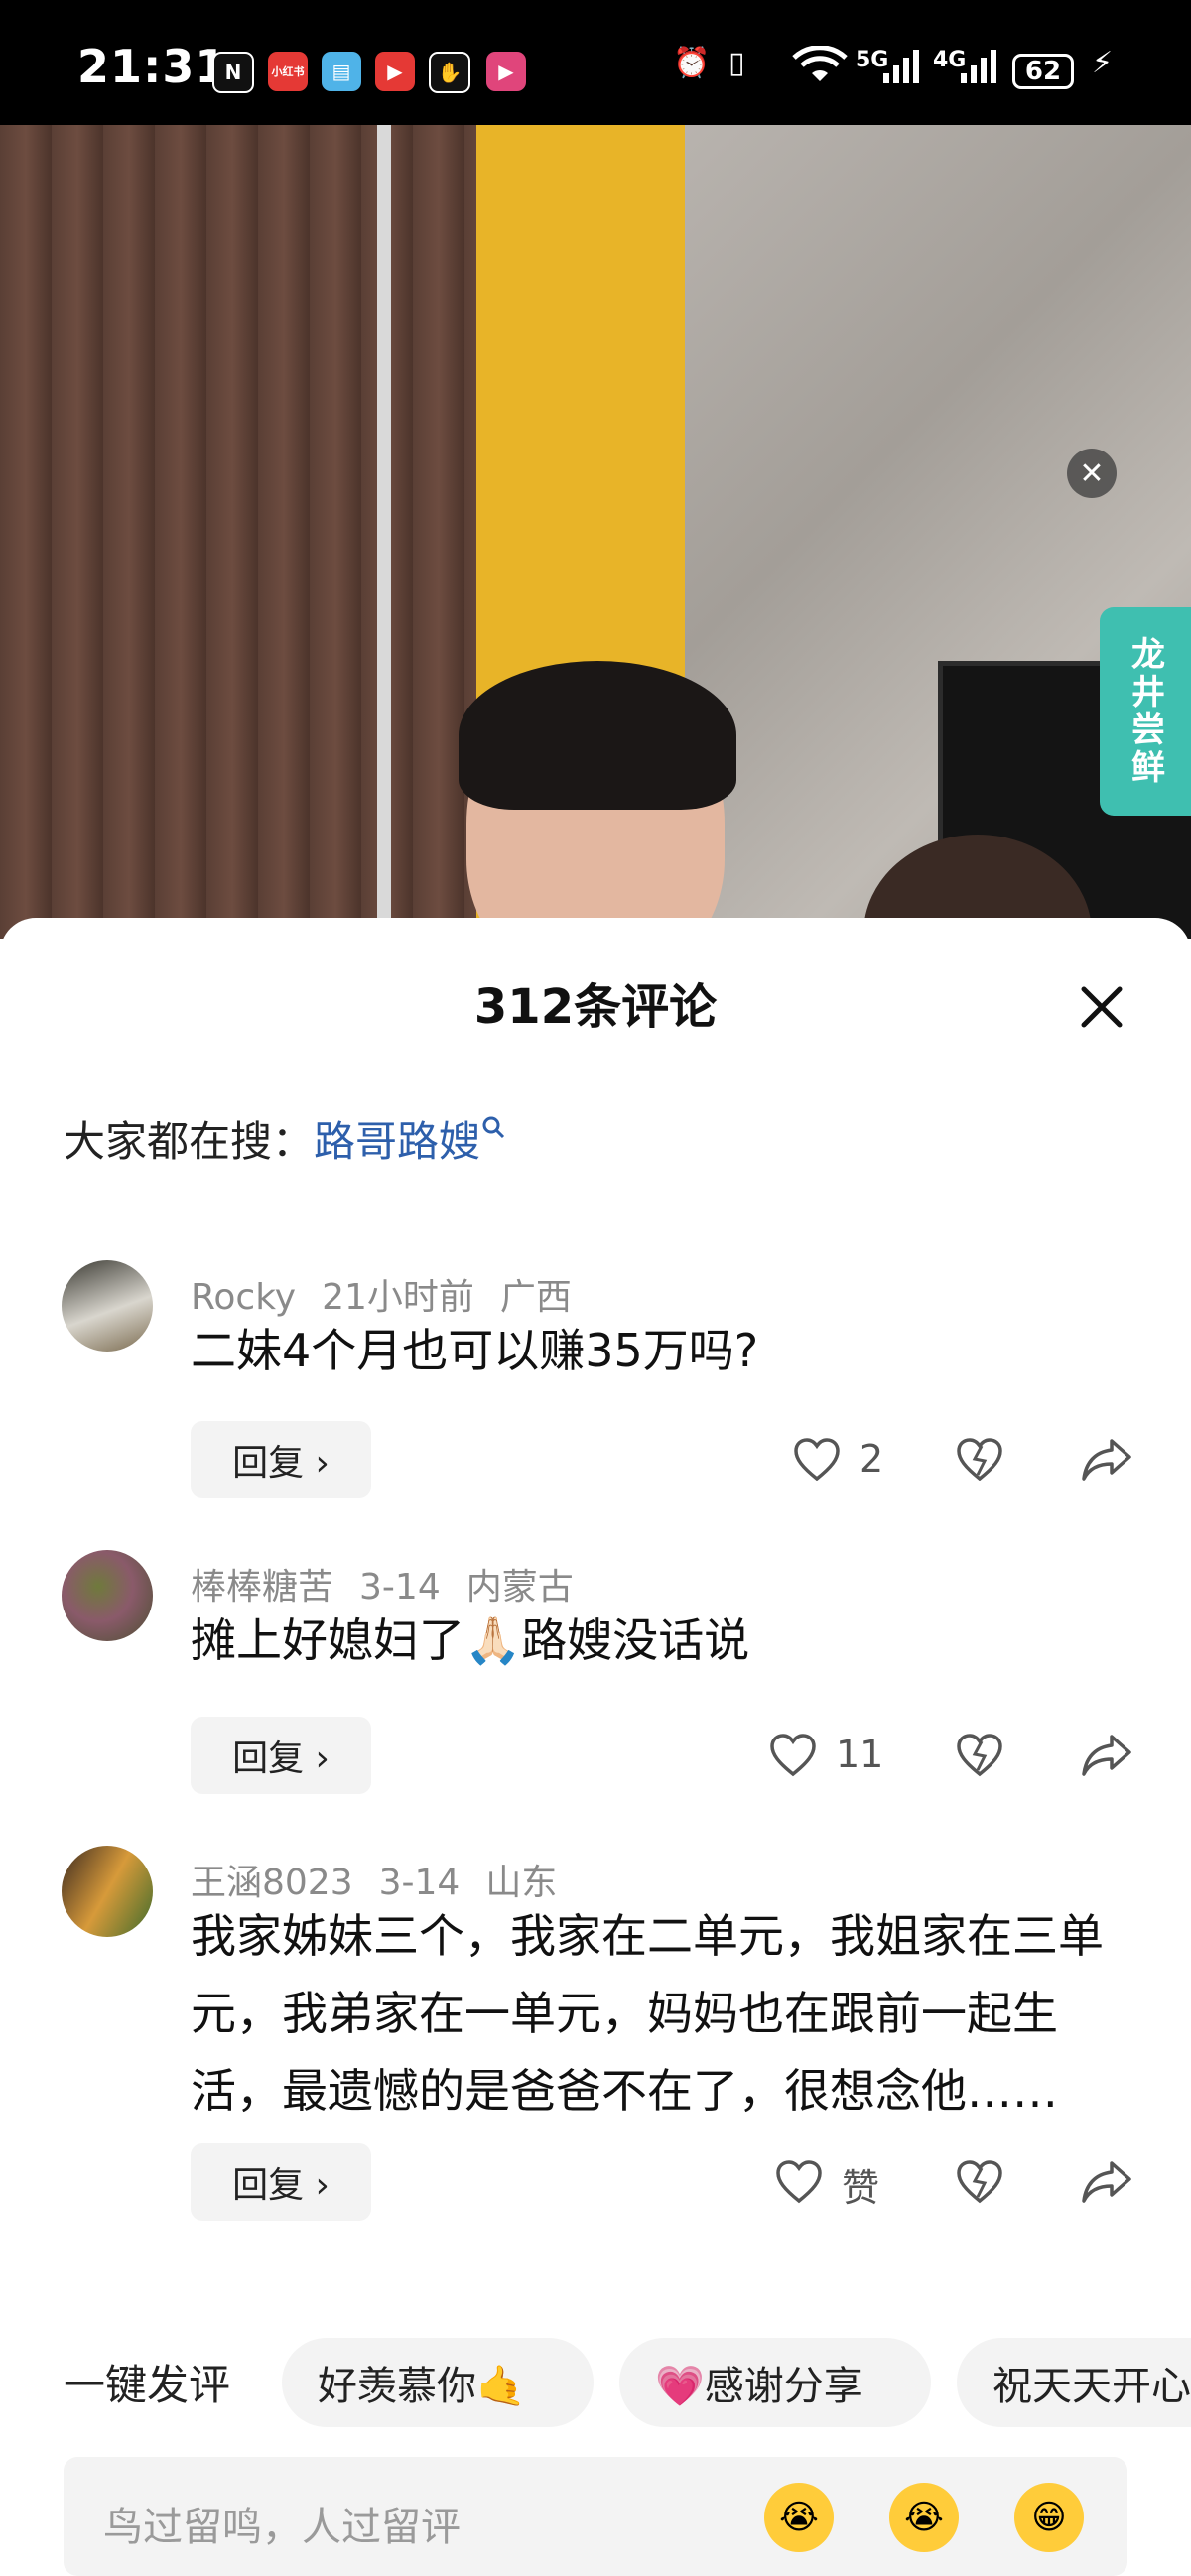 Image resolution: width=1191 pixels, height=2576 pixels. What do you see at coordinates (861, 2188) in the screenshot?
I see `like-count: 赞` at bounding box center [861, 2188].